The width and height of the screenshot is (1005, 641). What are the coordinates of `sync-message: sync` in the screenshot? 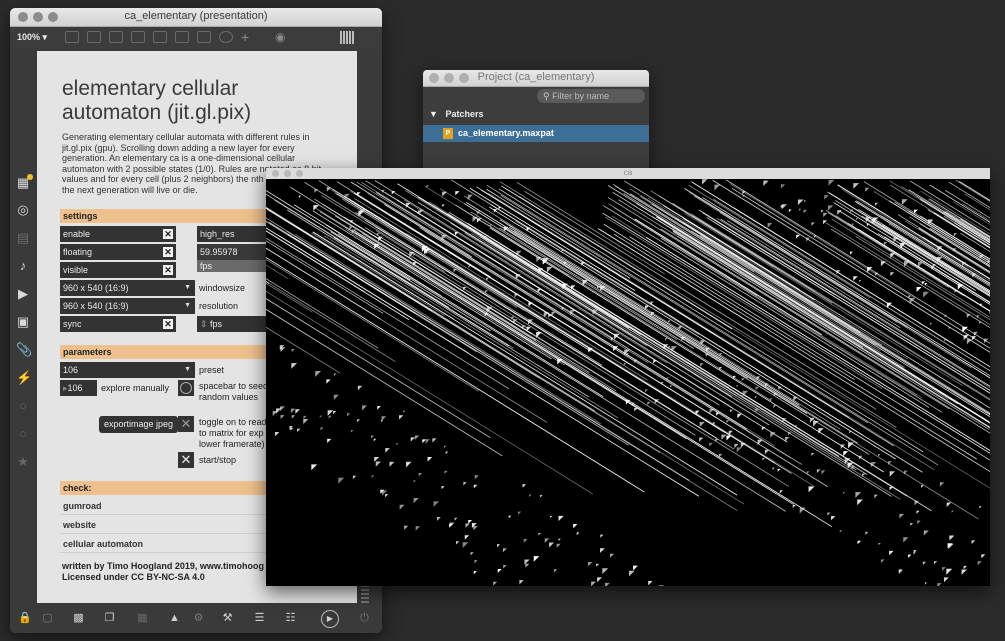 It's located at (110, 324).